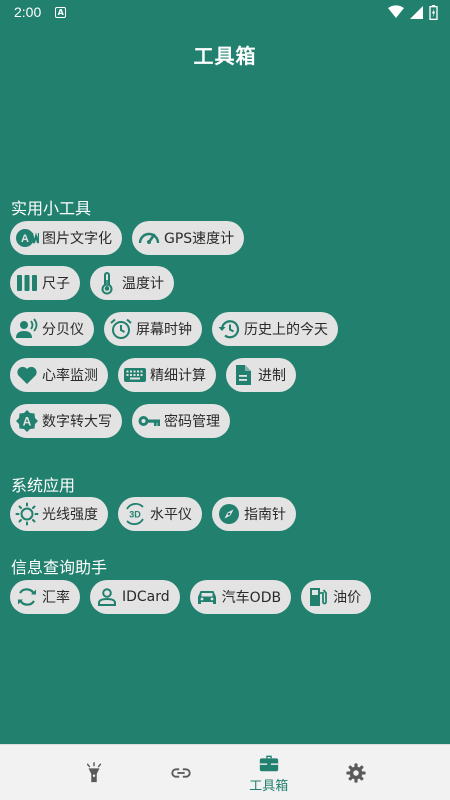 The image size is (450, 800). I want to click on tool-chip-number-to-uppercase: A 数字转大写, so click(66, 421).